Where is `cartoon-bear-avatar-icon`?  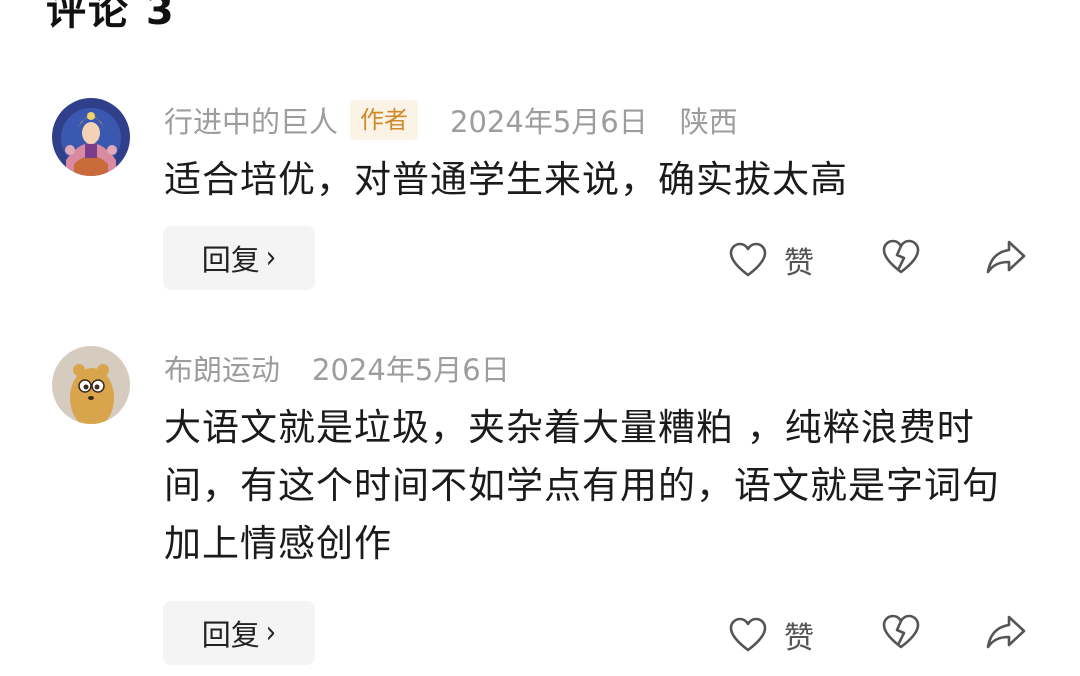
cartoon-bear-avatar-icon is located at coordinates (91, 385).